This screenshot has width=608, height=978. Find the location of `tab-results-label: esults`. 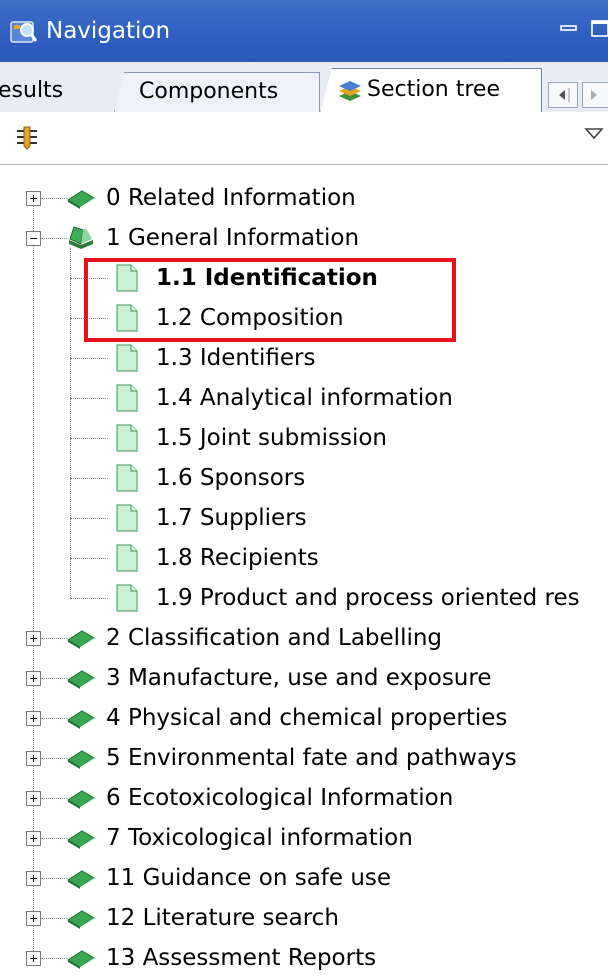

tab-results-label: esults is located at coordinates (32, 90).